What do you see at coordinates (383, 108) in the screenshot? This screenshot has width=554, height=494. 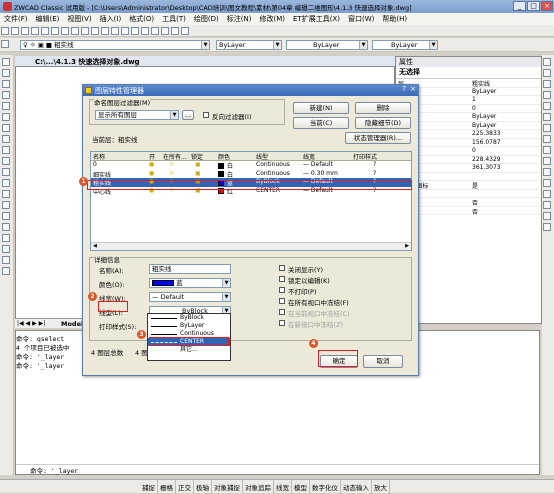 I see `delete-layer-button: 删除` at bounding box center [383, 108].